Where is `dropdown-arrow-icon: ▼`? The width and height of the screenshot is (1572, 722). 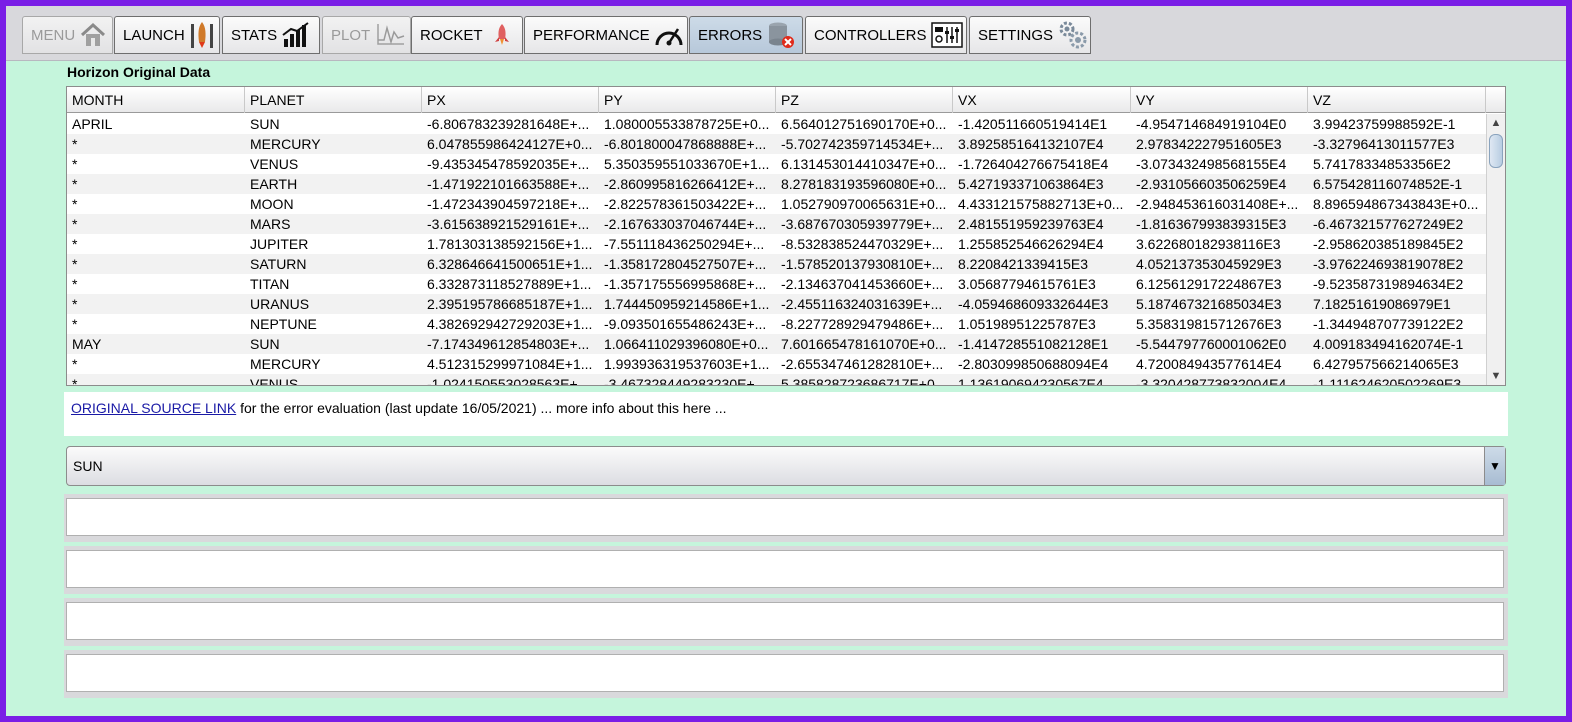
dropdown-arrow-icon: ▼ is located at coordinates (1494, 466).